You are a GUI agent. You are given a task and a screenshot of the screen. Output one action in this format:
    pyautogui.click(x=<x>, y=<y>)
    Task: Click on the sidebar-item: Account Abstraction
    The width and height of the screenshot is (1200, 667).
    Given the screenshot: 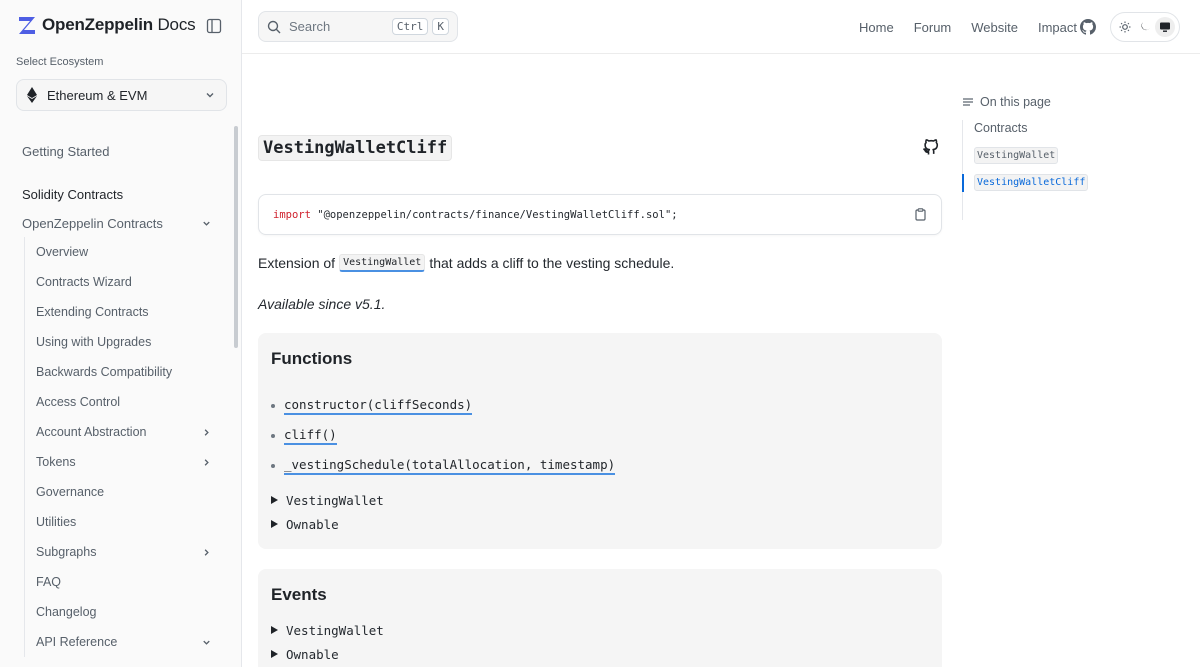 What is the action you would take?
    pyautogui.click(x=128, y=432)
    